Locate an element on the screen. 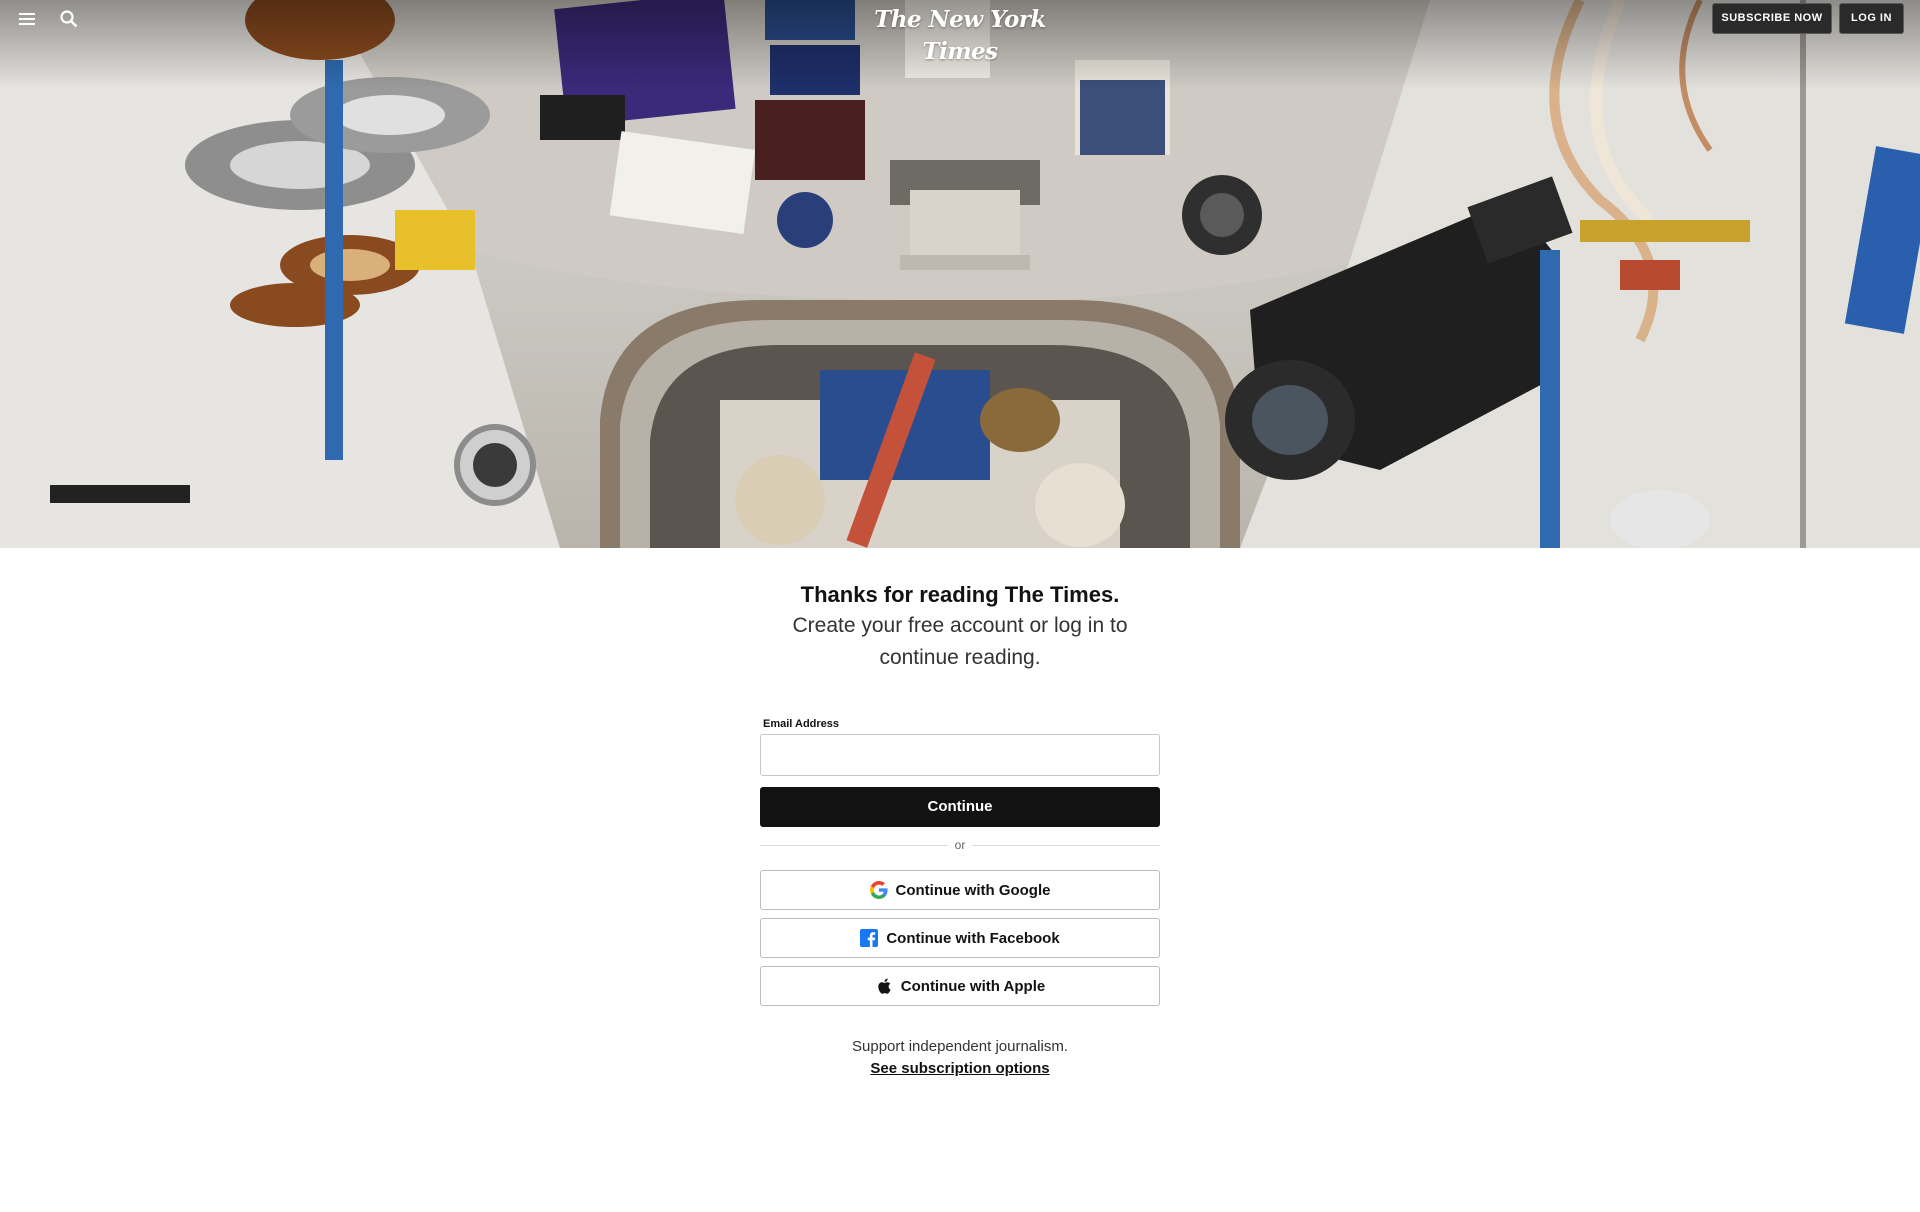 Image resolution: width=1920 pixels, height=1212 pixels. facebook-icon is located at coordinates (869, 938).